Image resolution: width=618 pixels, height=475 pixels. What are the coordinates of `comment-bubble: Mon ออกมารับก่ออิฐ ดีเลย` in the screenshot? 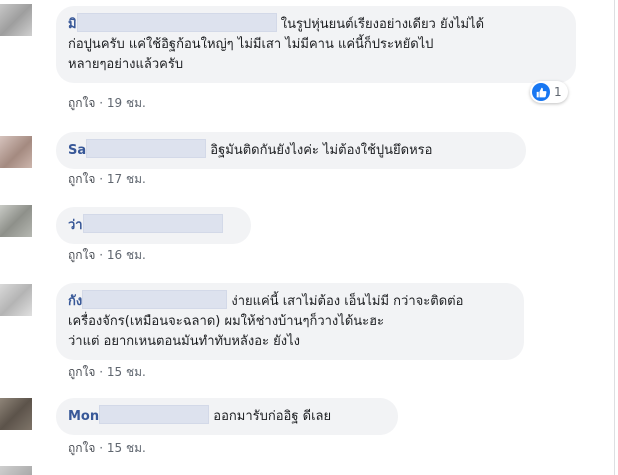 It's located at (227, 416).